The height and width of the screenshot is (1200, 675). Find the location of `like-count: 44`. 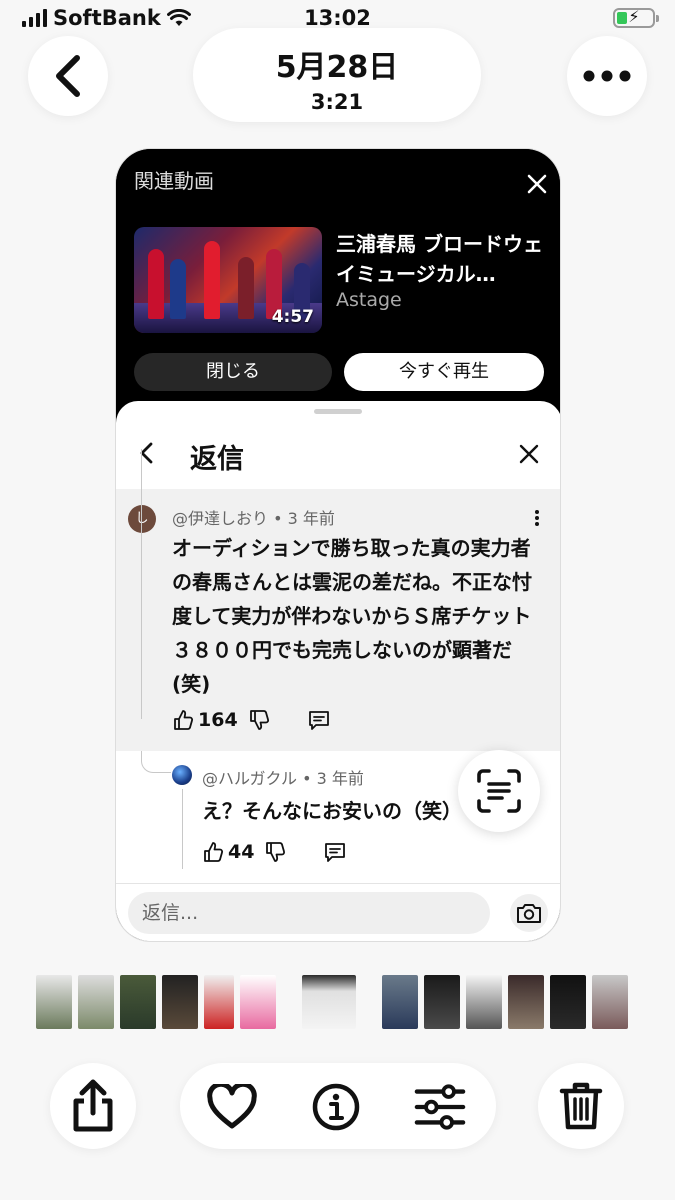

like-count: 44 is located at coordinates (241, 852).